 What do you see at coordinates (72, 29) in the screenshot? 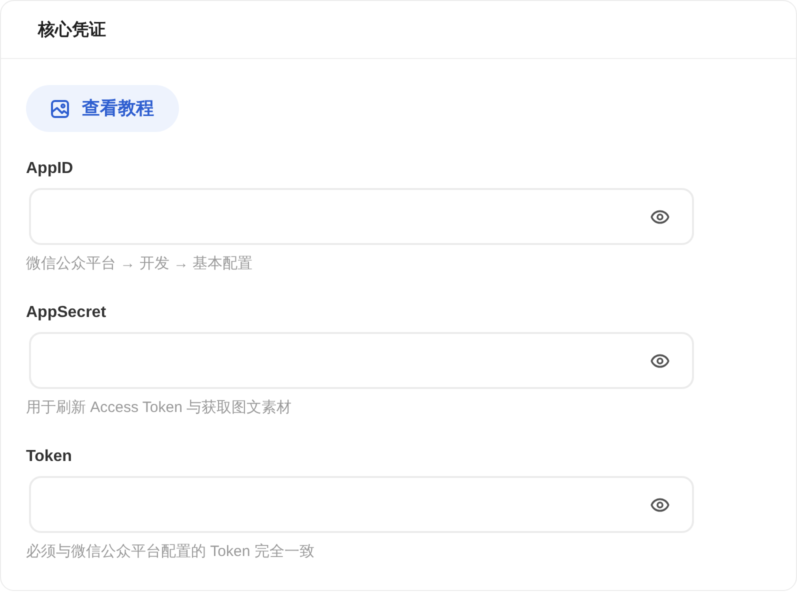
I see `card-title: 核心凭证` at bounding box center [72, 29].